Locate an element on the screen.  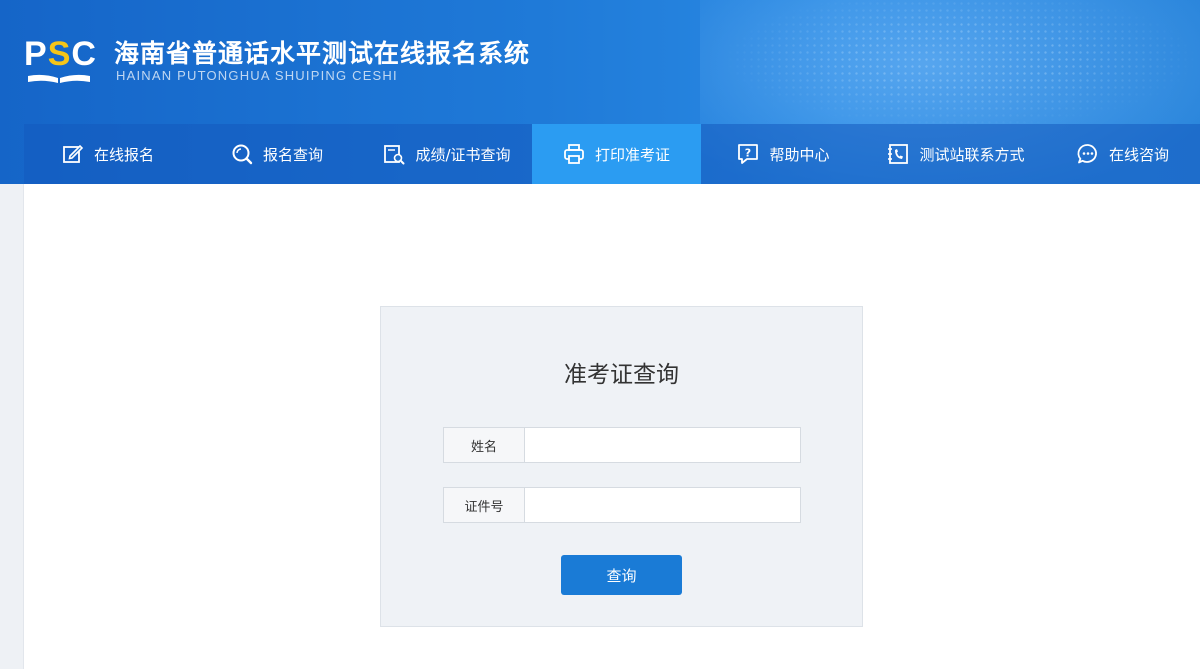
world-map-pattern is located at coordinates (960, 65).